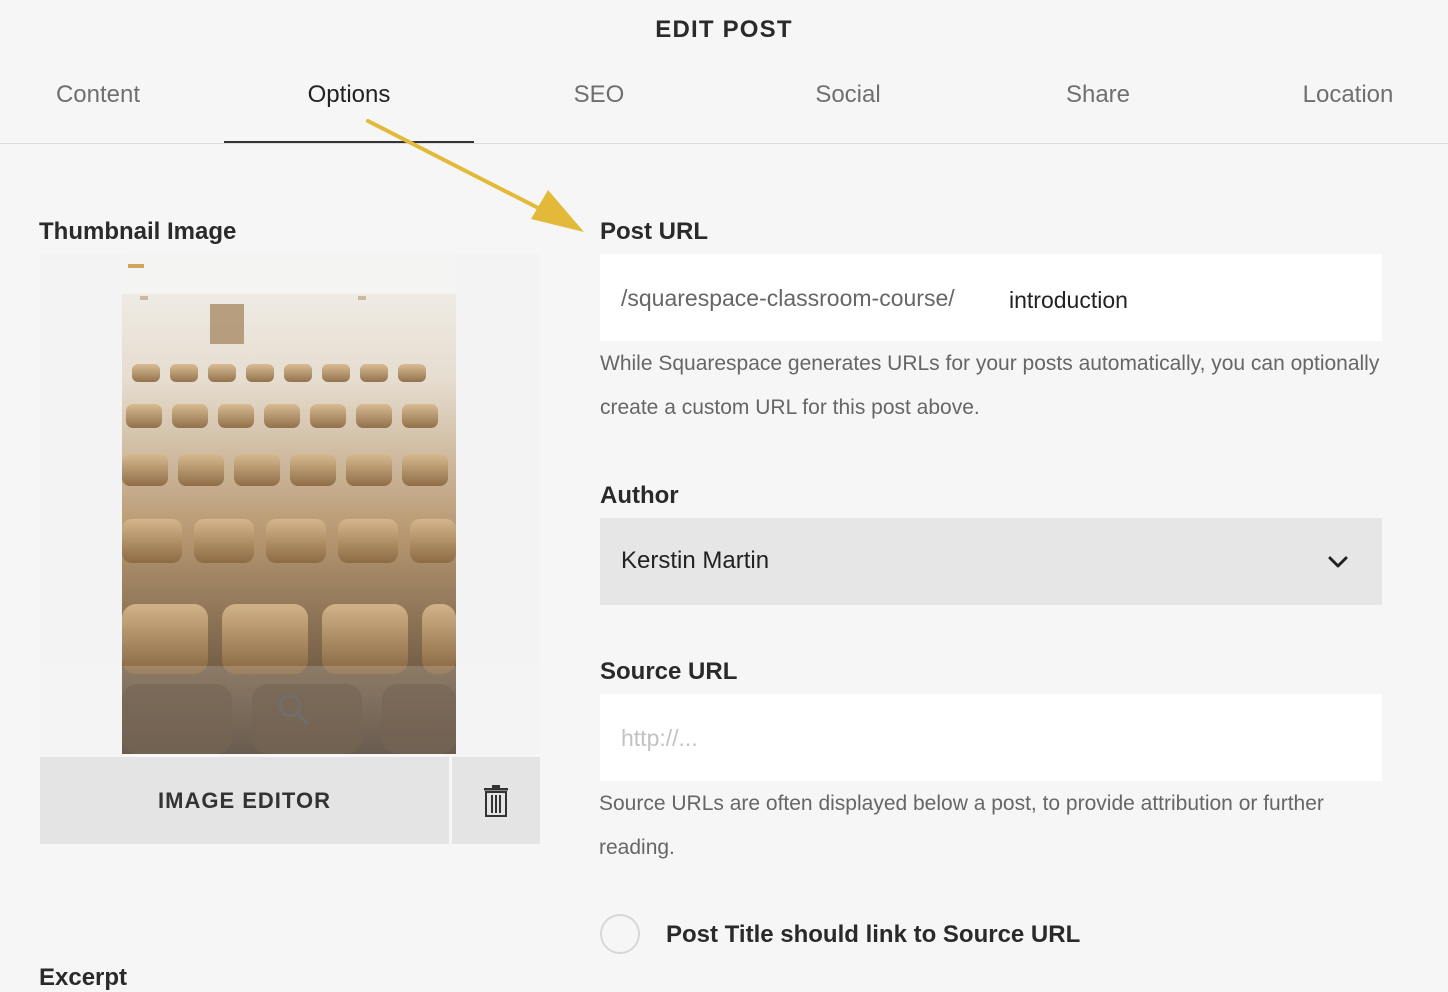 This screenshot has width=1448, height=992. Describe the element at coordinates (848, 112) in the screenshot. I see `tab-social: Social` at that location.